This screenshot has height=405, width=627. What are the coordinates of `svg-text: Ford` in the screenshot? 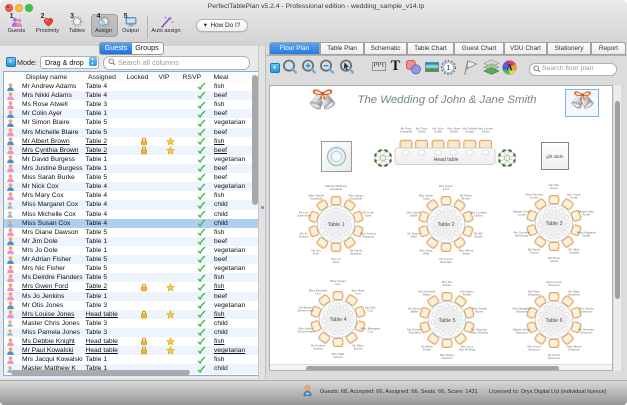 It's located at (445, 188).